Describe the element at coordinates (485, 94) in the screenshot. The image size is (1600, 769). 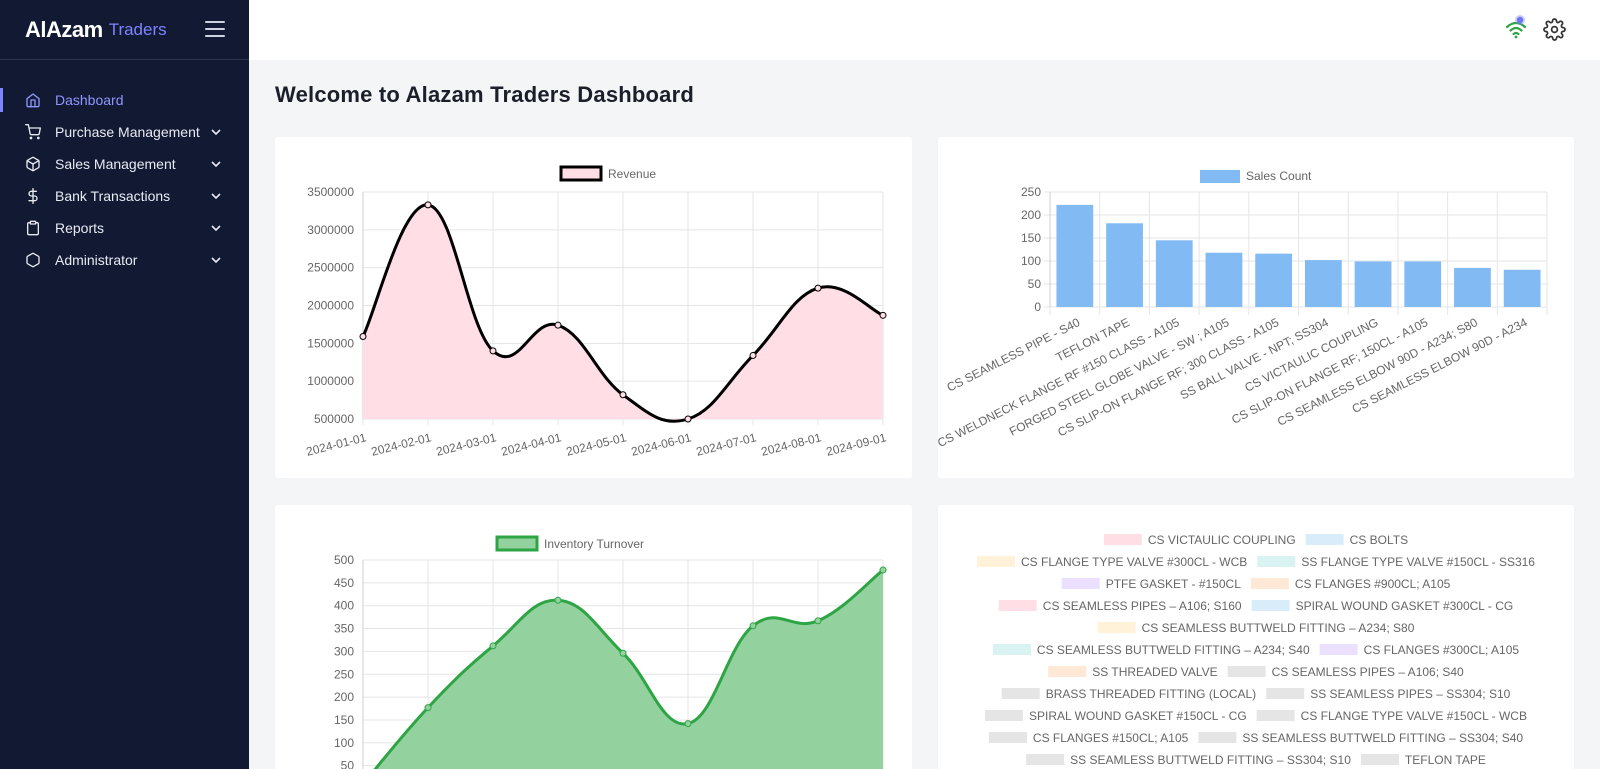
I see `page-title: Welcome to Alazam Traders Dashboard` at that location.